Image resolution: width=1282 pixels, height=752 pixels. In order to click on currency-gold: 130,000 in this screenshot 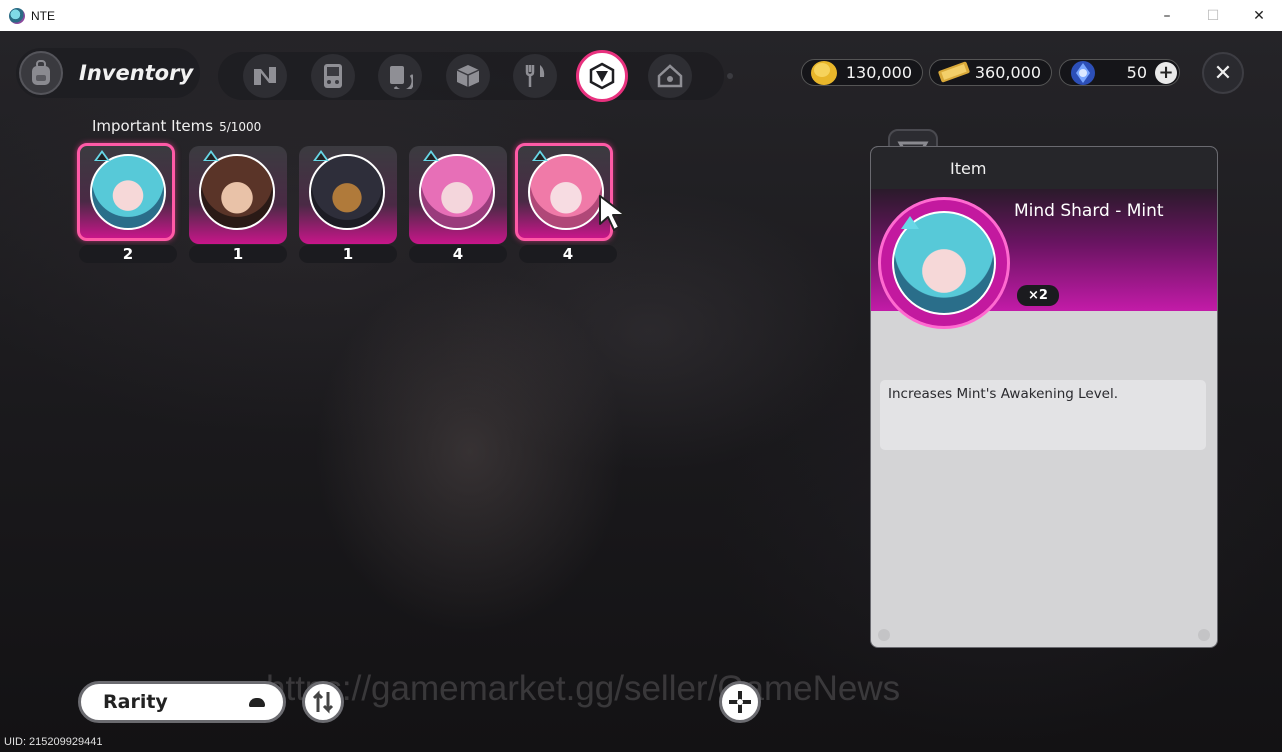, I will do `click(862, 72)`.